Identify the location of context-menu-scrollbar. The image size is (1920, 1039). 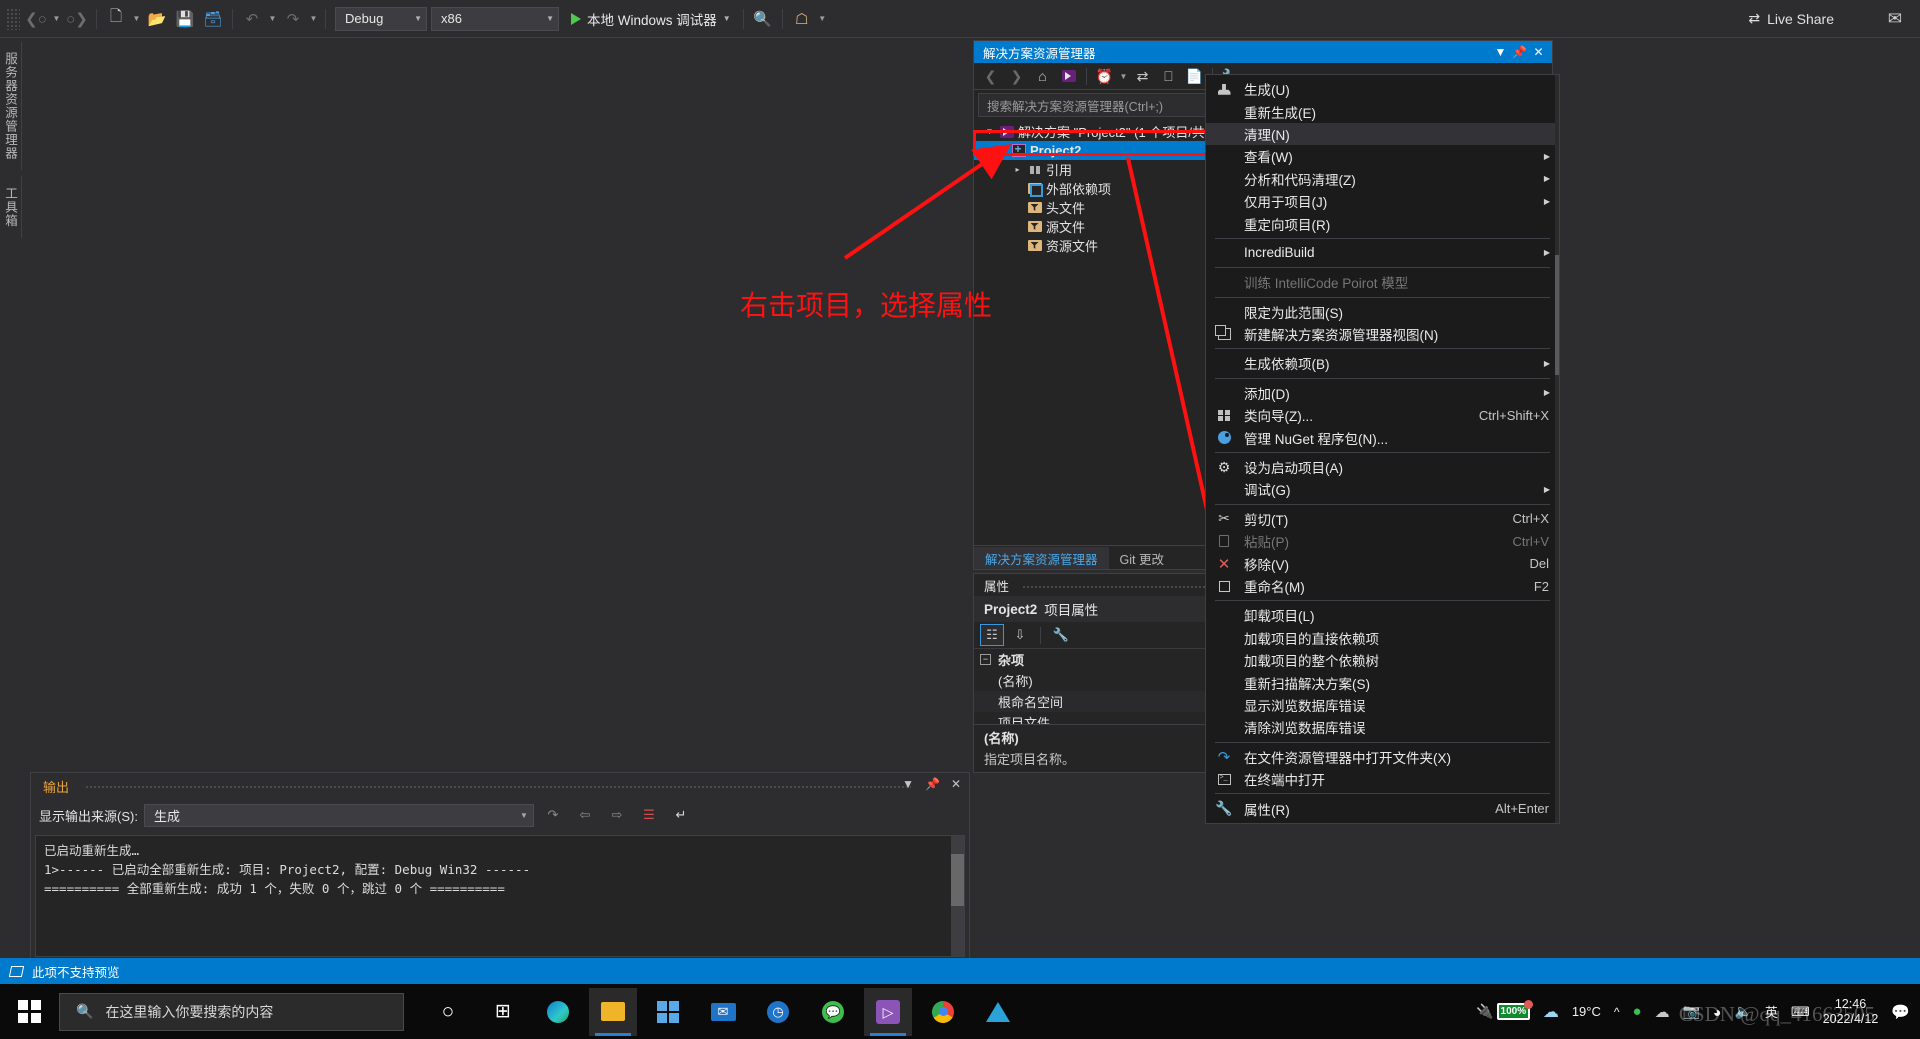
(1557, 449).